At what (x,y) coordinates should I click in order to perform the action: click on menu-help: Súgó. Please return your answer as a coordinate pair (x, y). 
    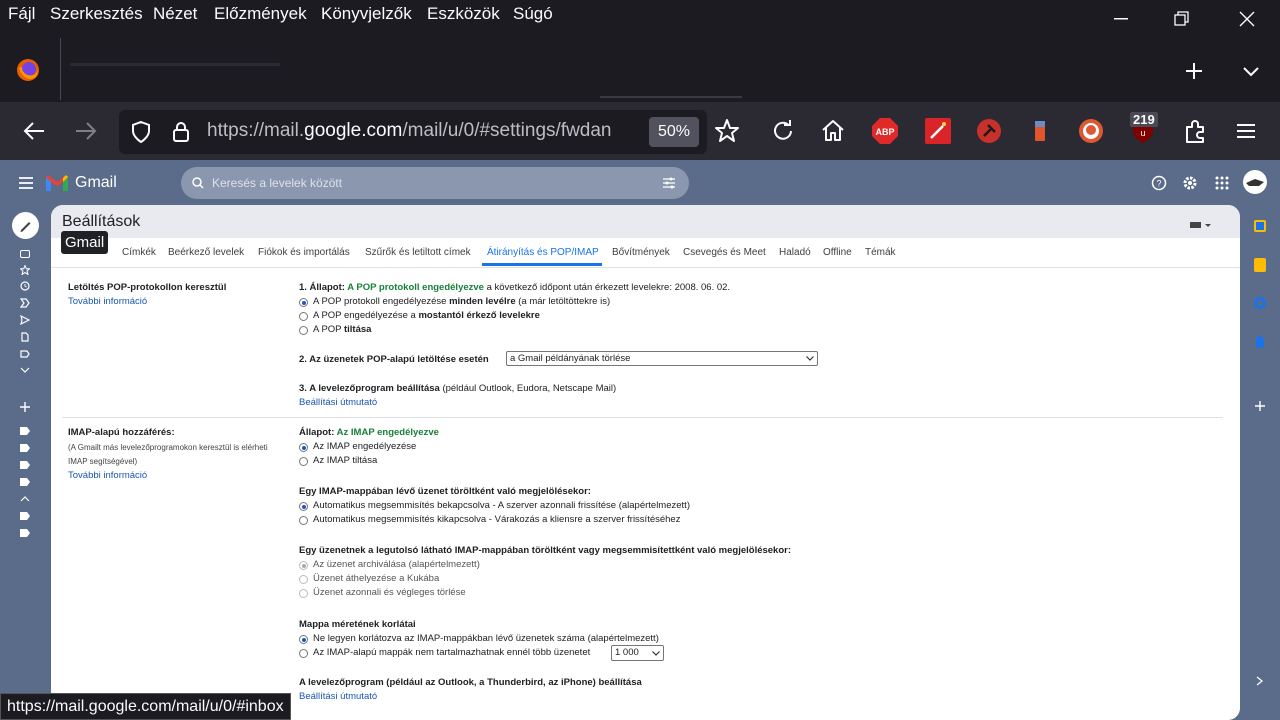
    Looking at the image, I should click on (533, 14).